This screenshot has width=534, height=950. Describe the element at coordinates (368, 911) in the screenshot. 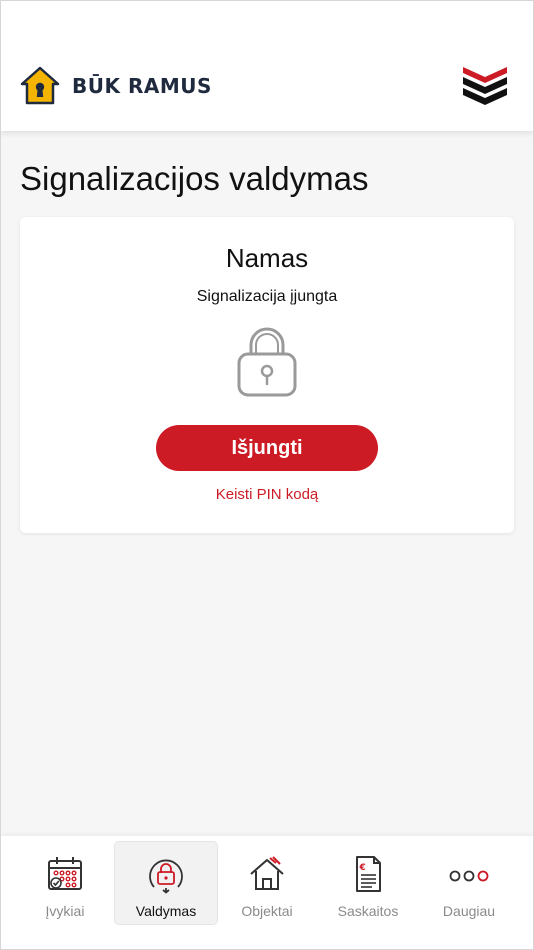

I see `tab-label: Saskaitos` at that location.